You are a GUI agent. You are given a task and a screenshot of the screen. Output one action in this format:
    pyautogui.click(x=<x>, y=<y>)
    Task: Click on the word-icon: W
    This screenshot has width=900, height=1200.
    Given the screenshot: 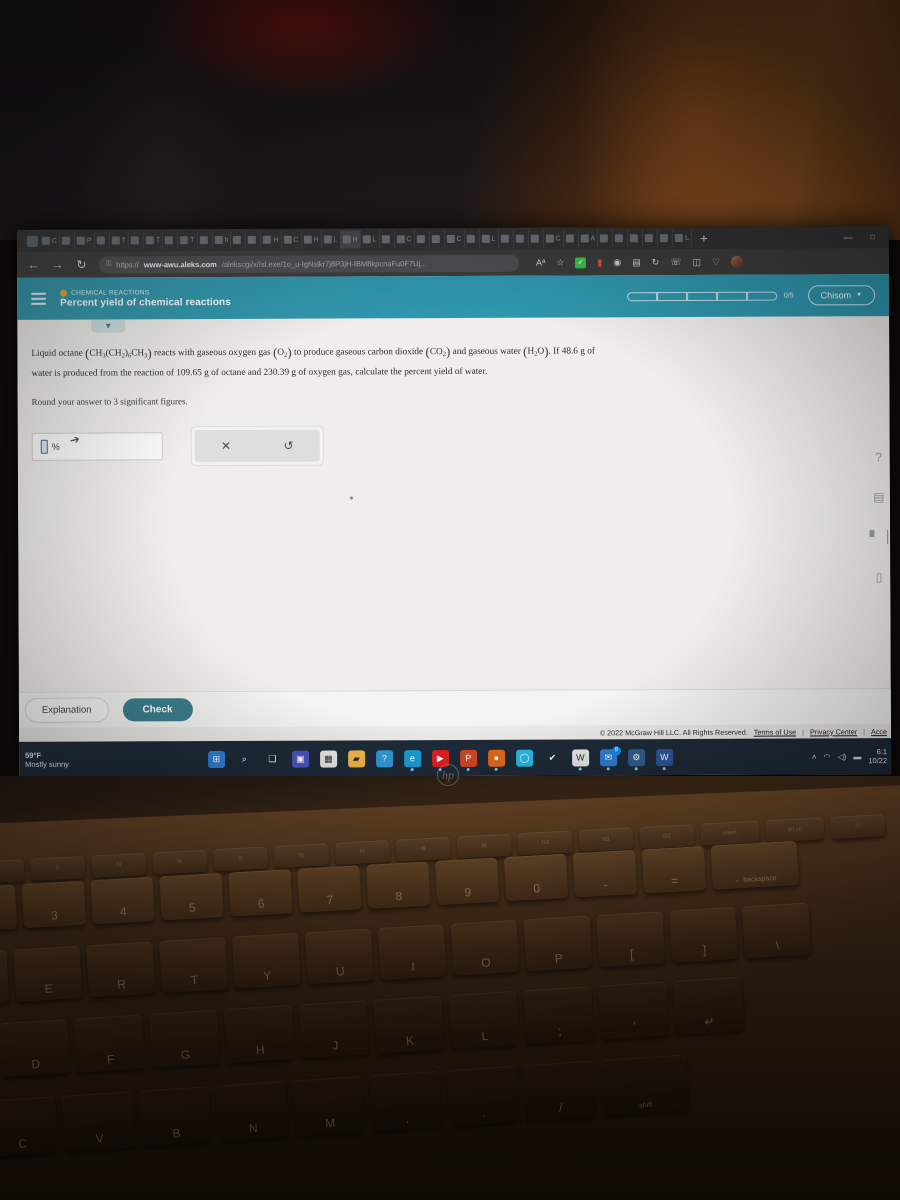 What is the action you would take?
    pyautogui.click(x=664, y=757)
    